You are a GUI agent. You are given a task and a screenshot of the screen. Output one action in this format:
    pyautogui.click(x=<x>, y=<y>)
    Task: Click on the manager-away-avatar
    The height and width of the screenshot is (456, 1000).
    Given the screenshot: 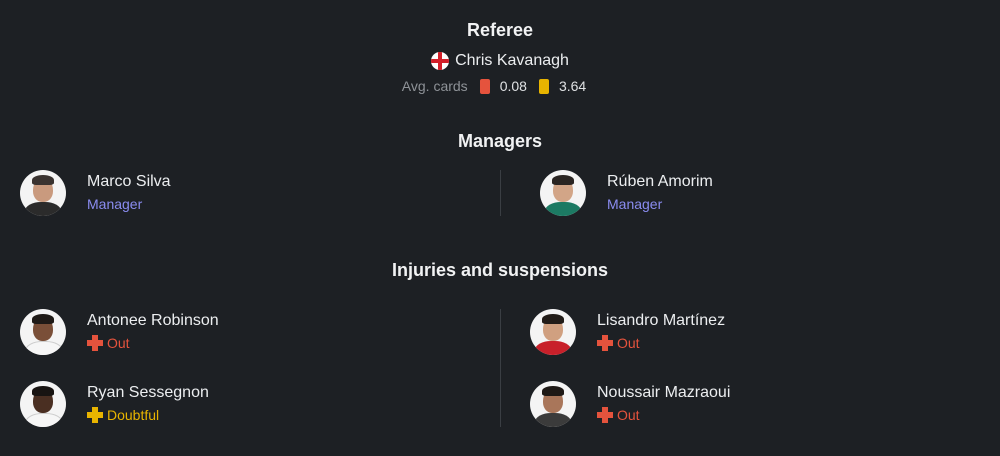 What is the action you would take?
    pyautogui.click(x=563, y=193)
    